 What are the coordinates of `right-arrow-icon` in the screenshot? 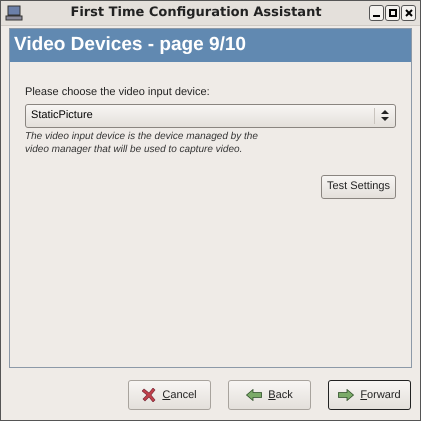 It's located at (346, 395).